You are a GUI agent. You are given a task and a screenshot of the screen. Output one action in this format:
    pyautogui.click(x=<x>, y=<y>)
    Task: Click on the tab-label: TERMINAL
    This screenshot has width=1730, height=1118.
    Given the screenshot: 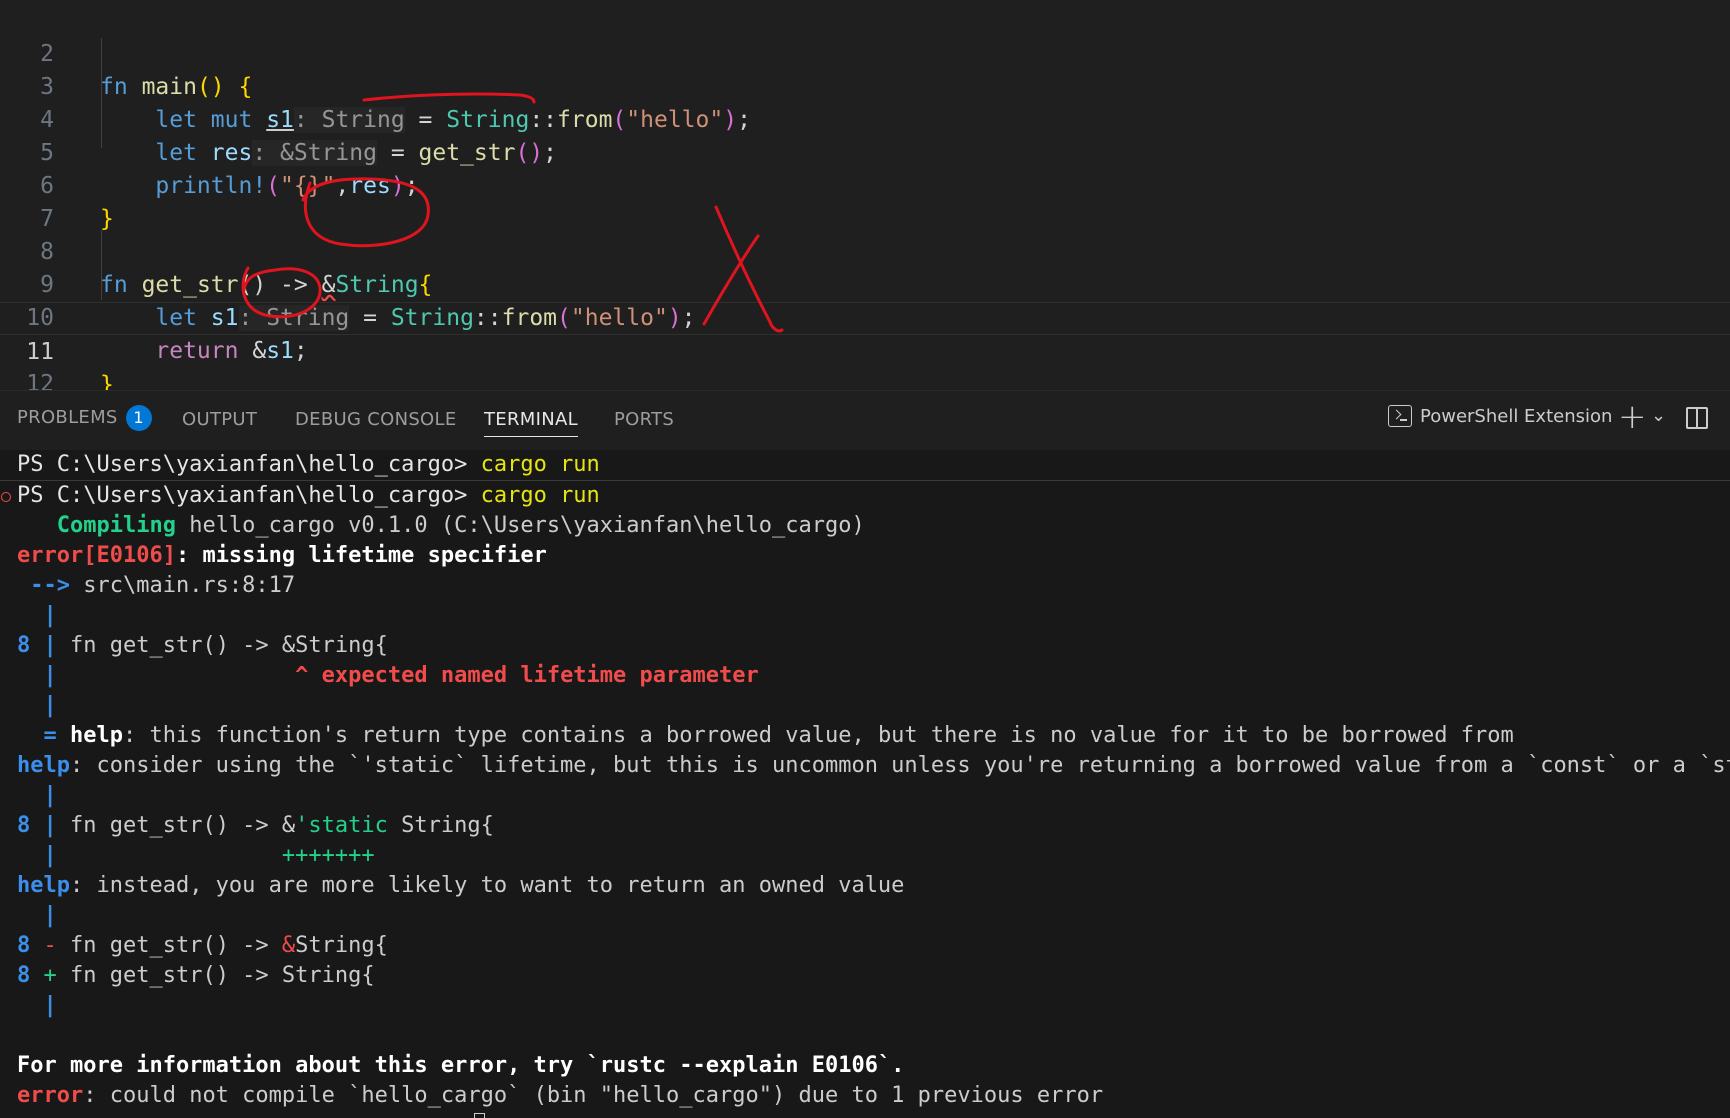 What is the action you would take?
    pyautogui.click(x=531, y=419)
    